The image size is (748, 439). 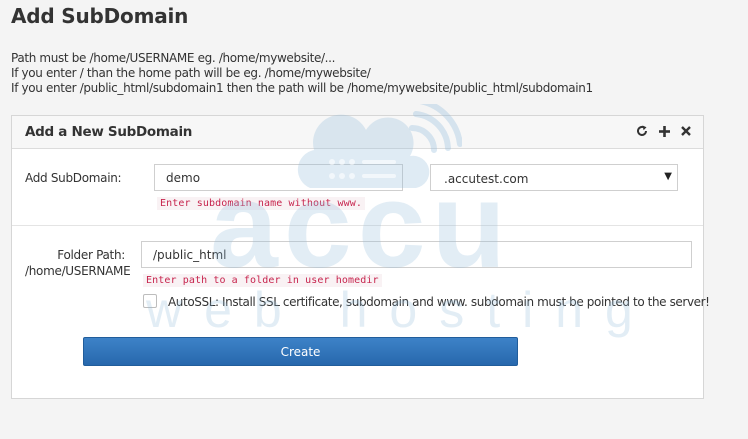 I want to click on folder-path-label-home: /home/USERNAME, so click(x=78, y=271).